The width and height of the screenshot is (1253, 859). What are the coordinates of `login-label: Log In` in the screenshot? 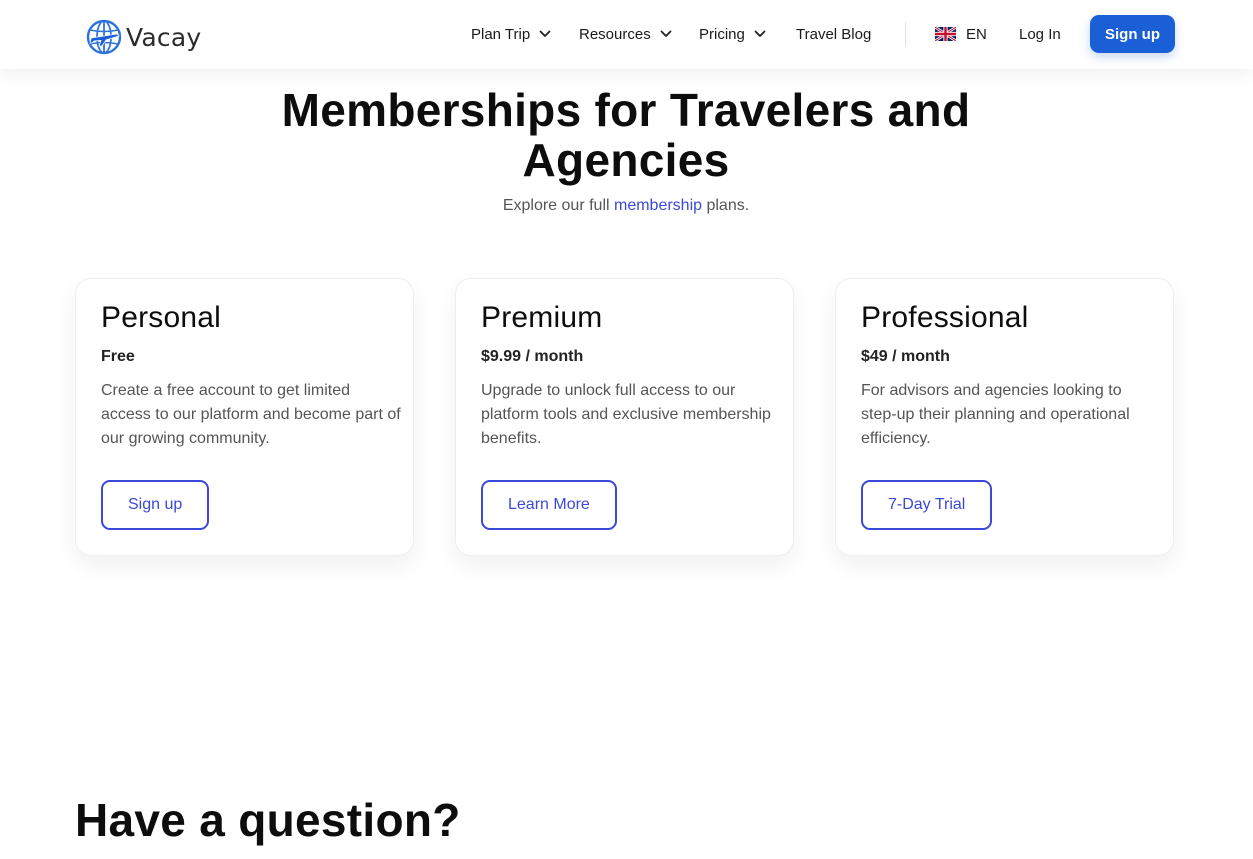 It's located at (1040, 34).